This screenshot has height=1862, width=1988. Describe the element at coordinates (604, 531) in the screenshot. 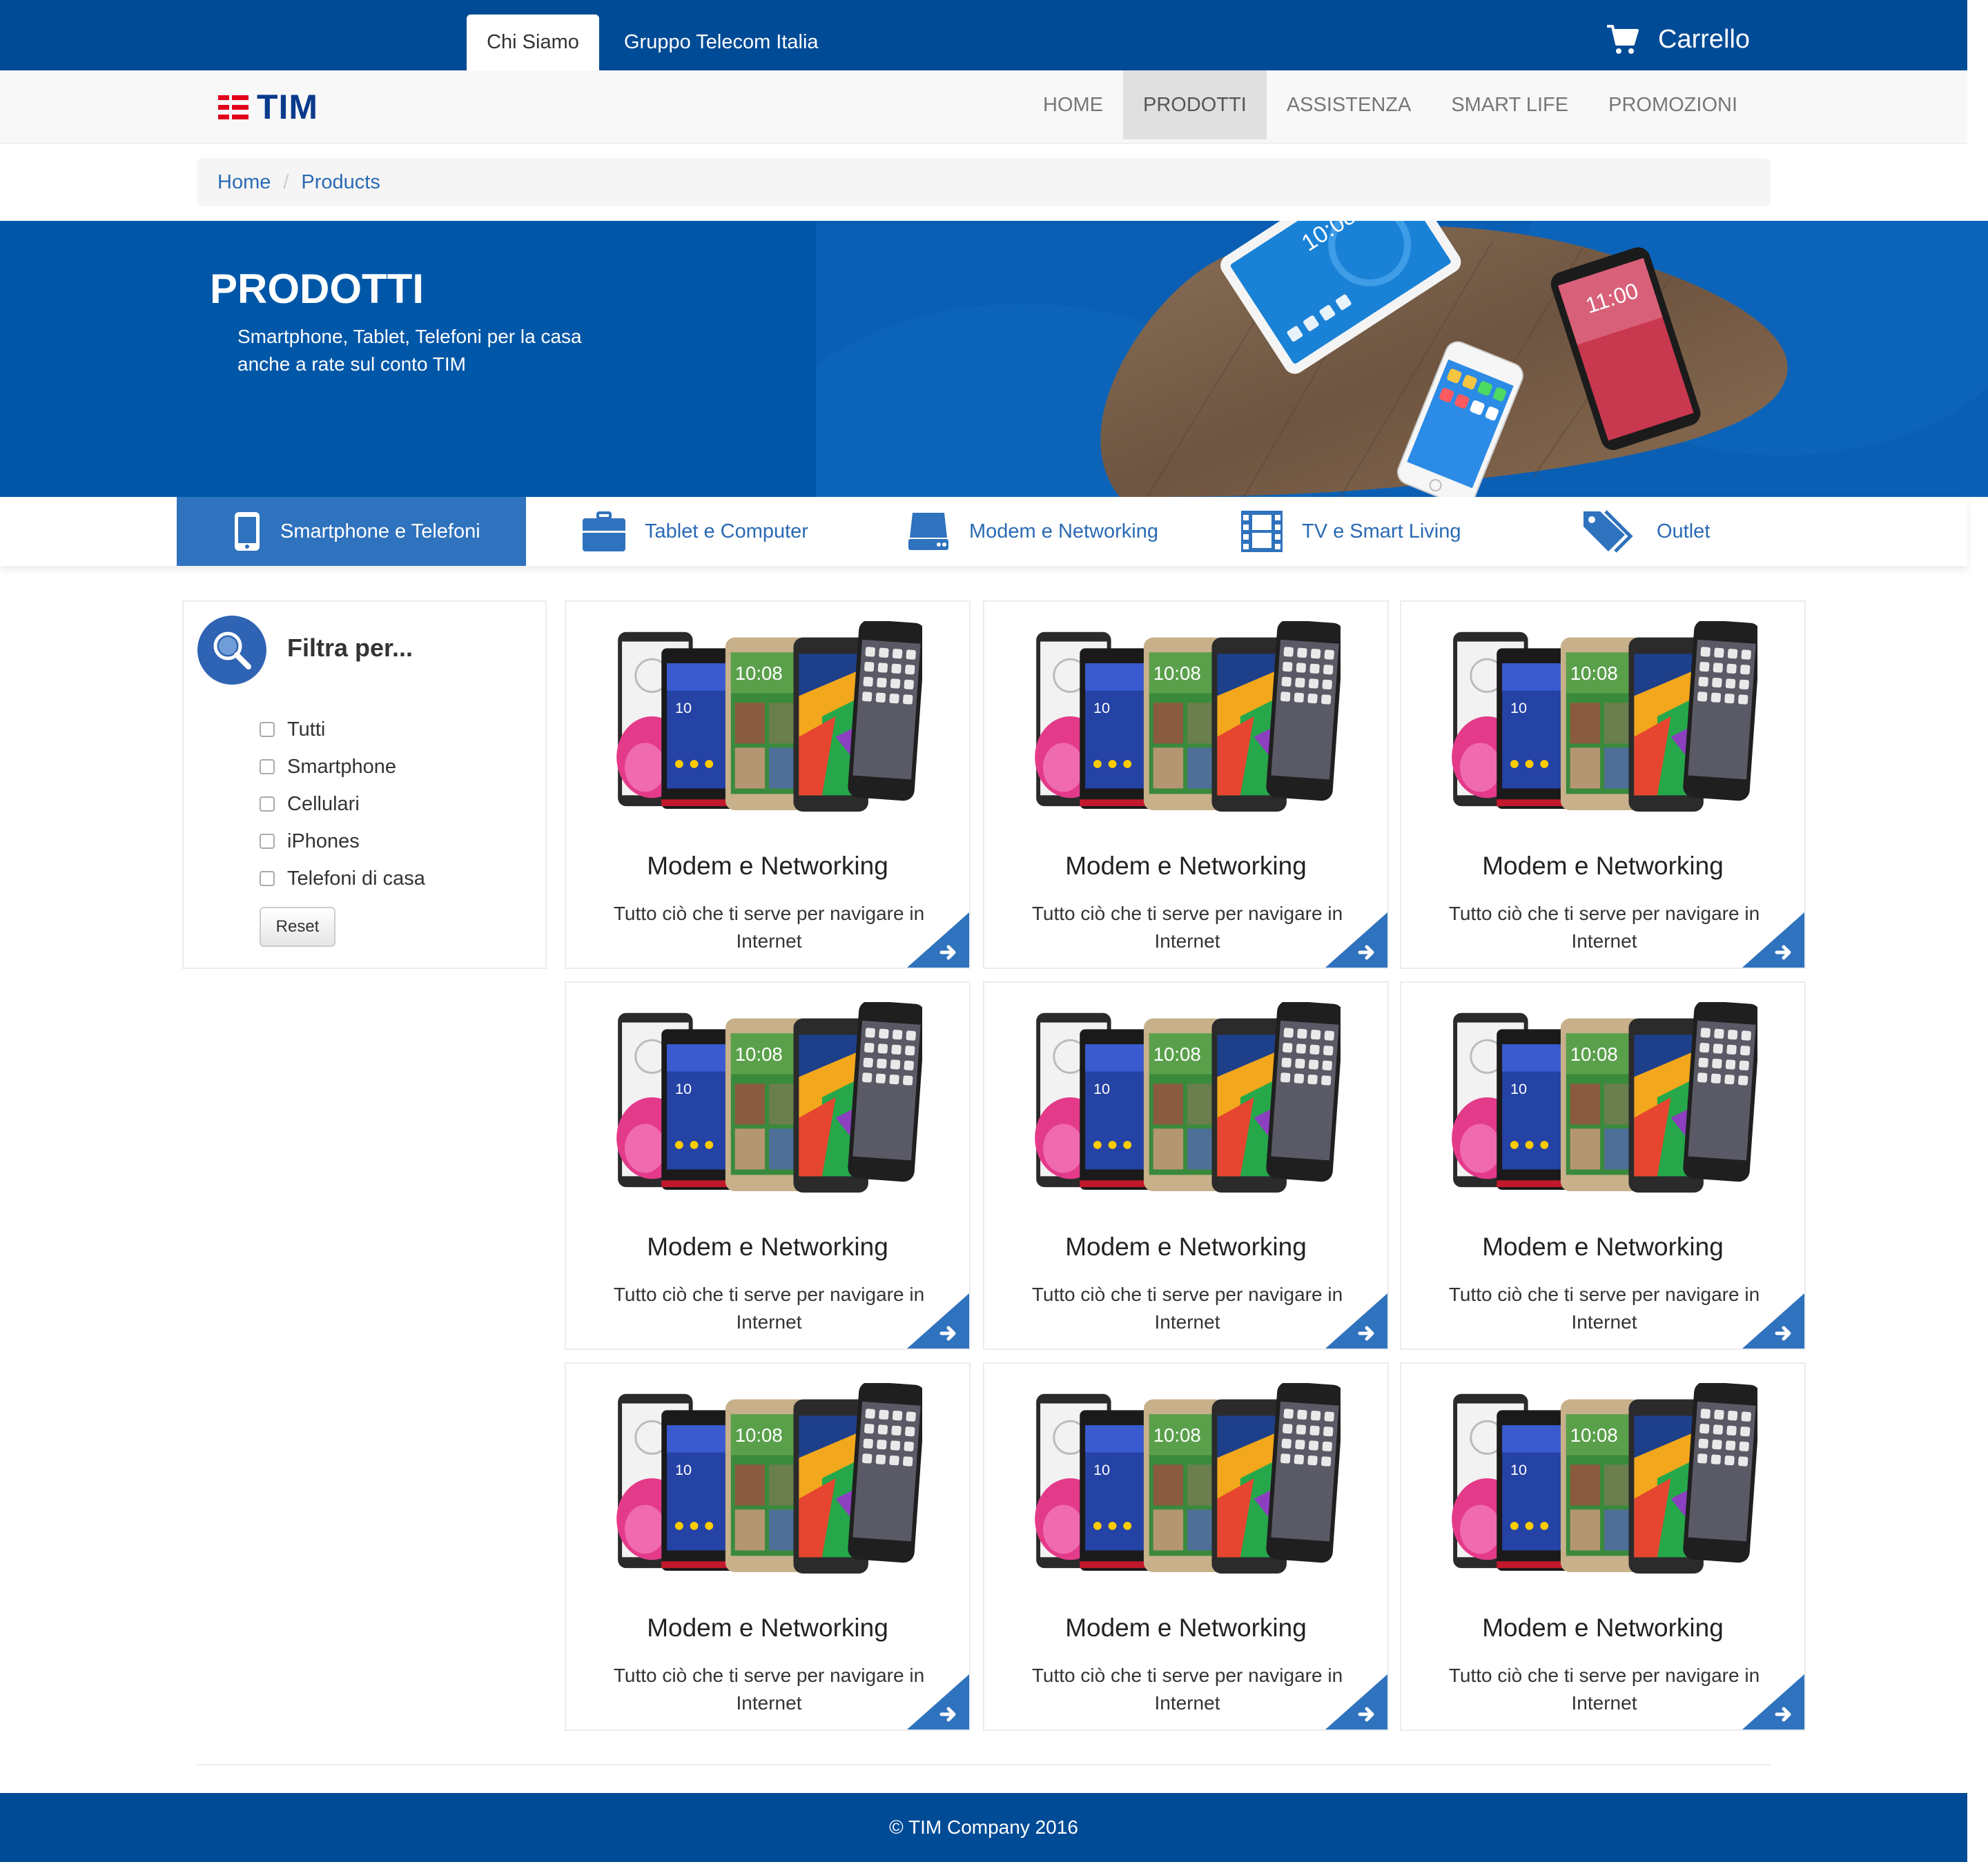

I see `briefcase-icon` at that location.